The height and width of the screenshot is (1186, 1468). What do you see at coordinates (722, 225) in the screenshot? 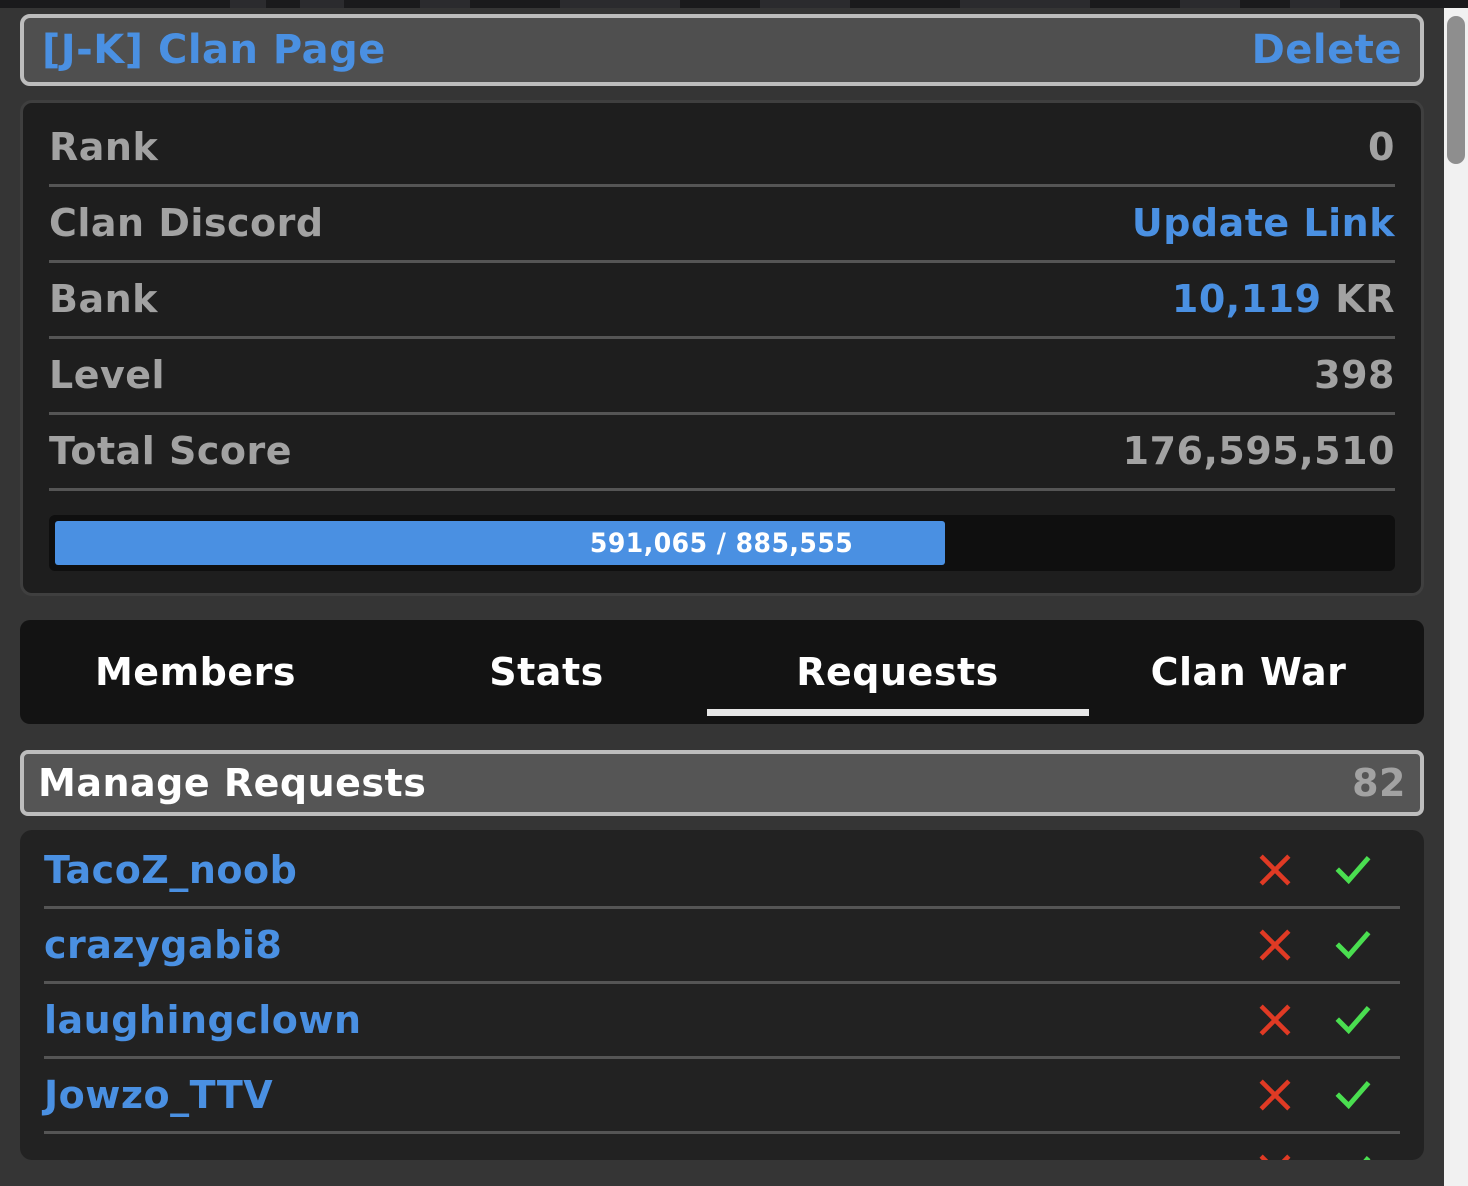
I see `stat-row-clan-discord: Clan Discord Update Link` at bounding box center [722, 225].